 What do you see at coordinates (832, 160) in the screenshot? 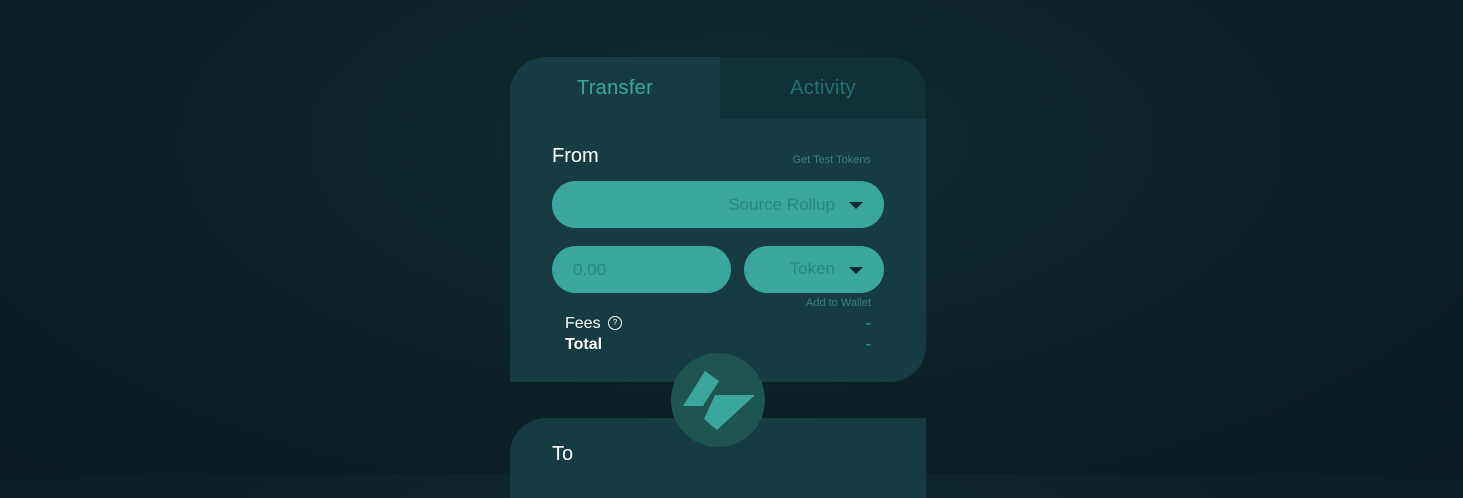
I see `get-test-tokens-link: Get Test Tokens` at bounding box center [832, 160].